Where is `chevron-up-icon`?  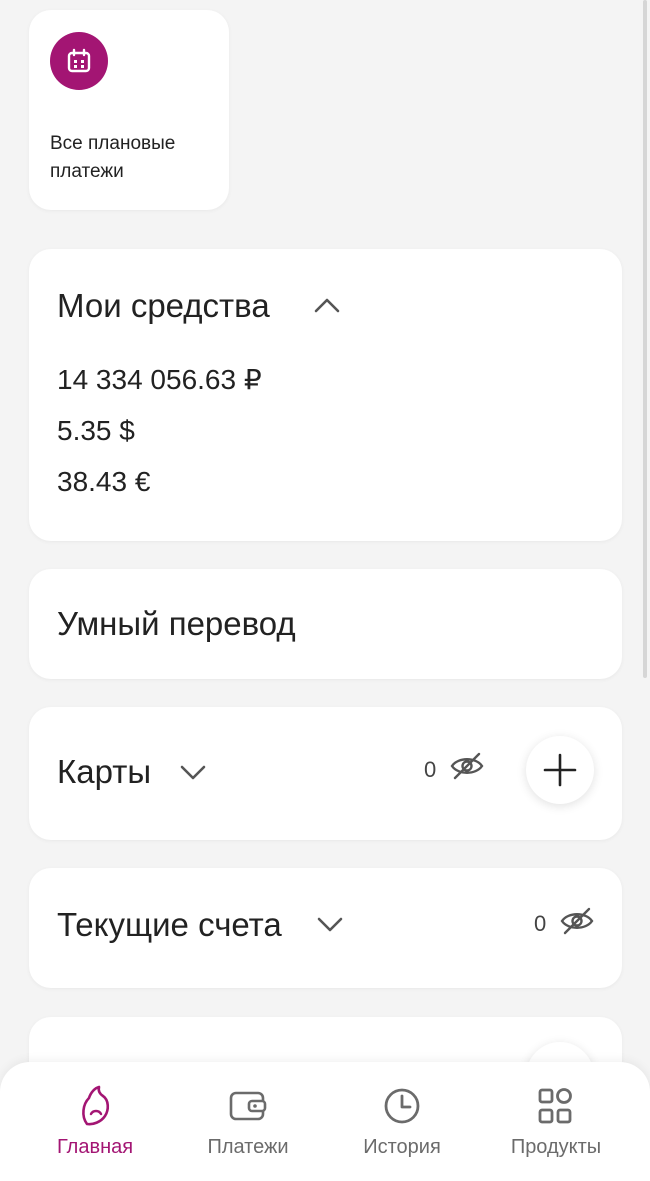
chevron-up-icon is located at coordinates (327, 305).